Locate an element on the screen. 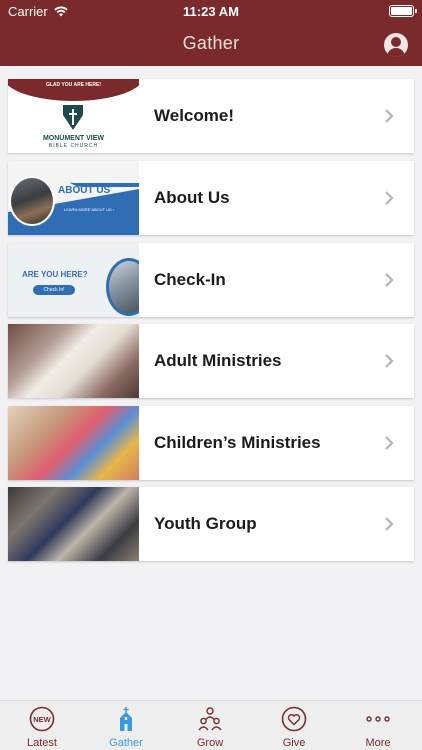  check-in-thumbnail: ARE YOU HERE? Check In! is located at coordinates (73, 280).